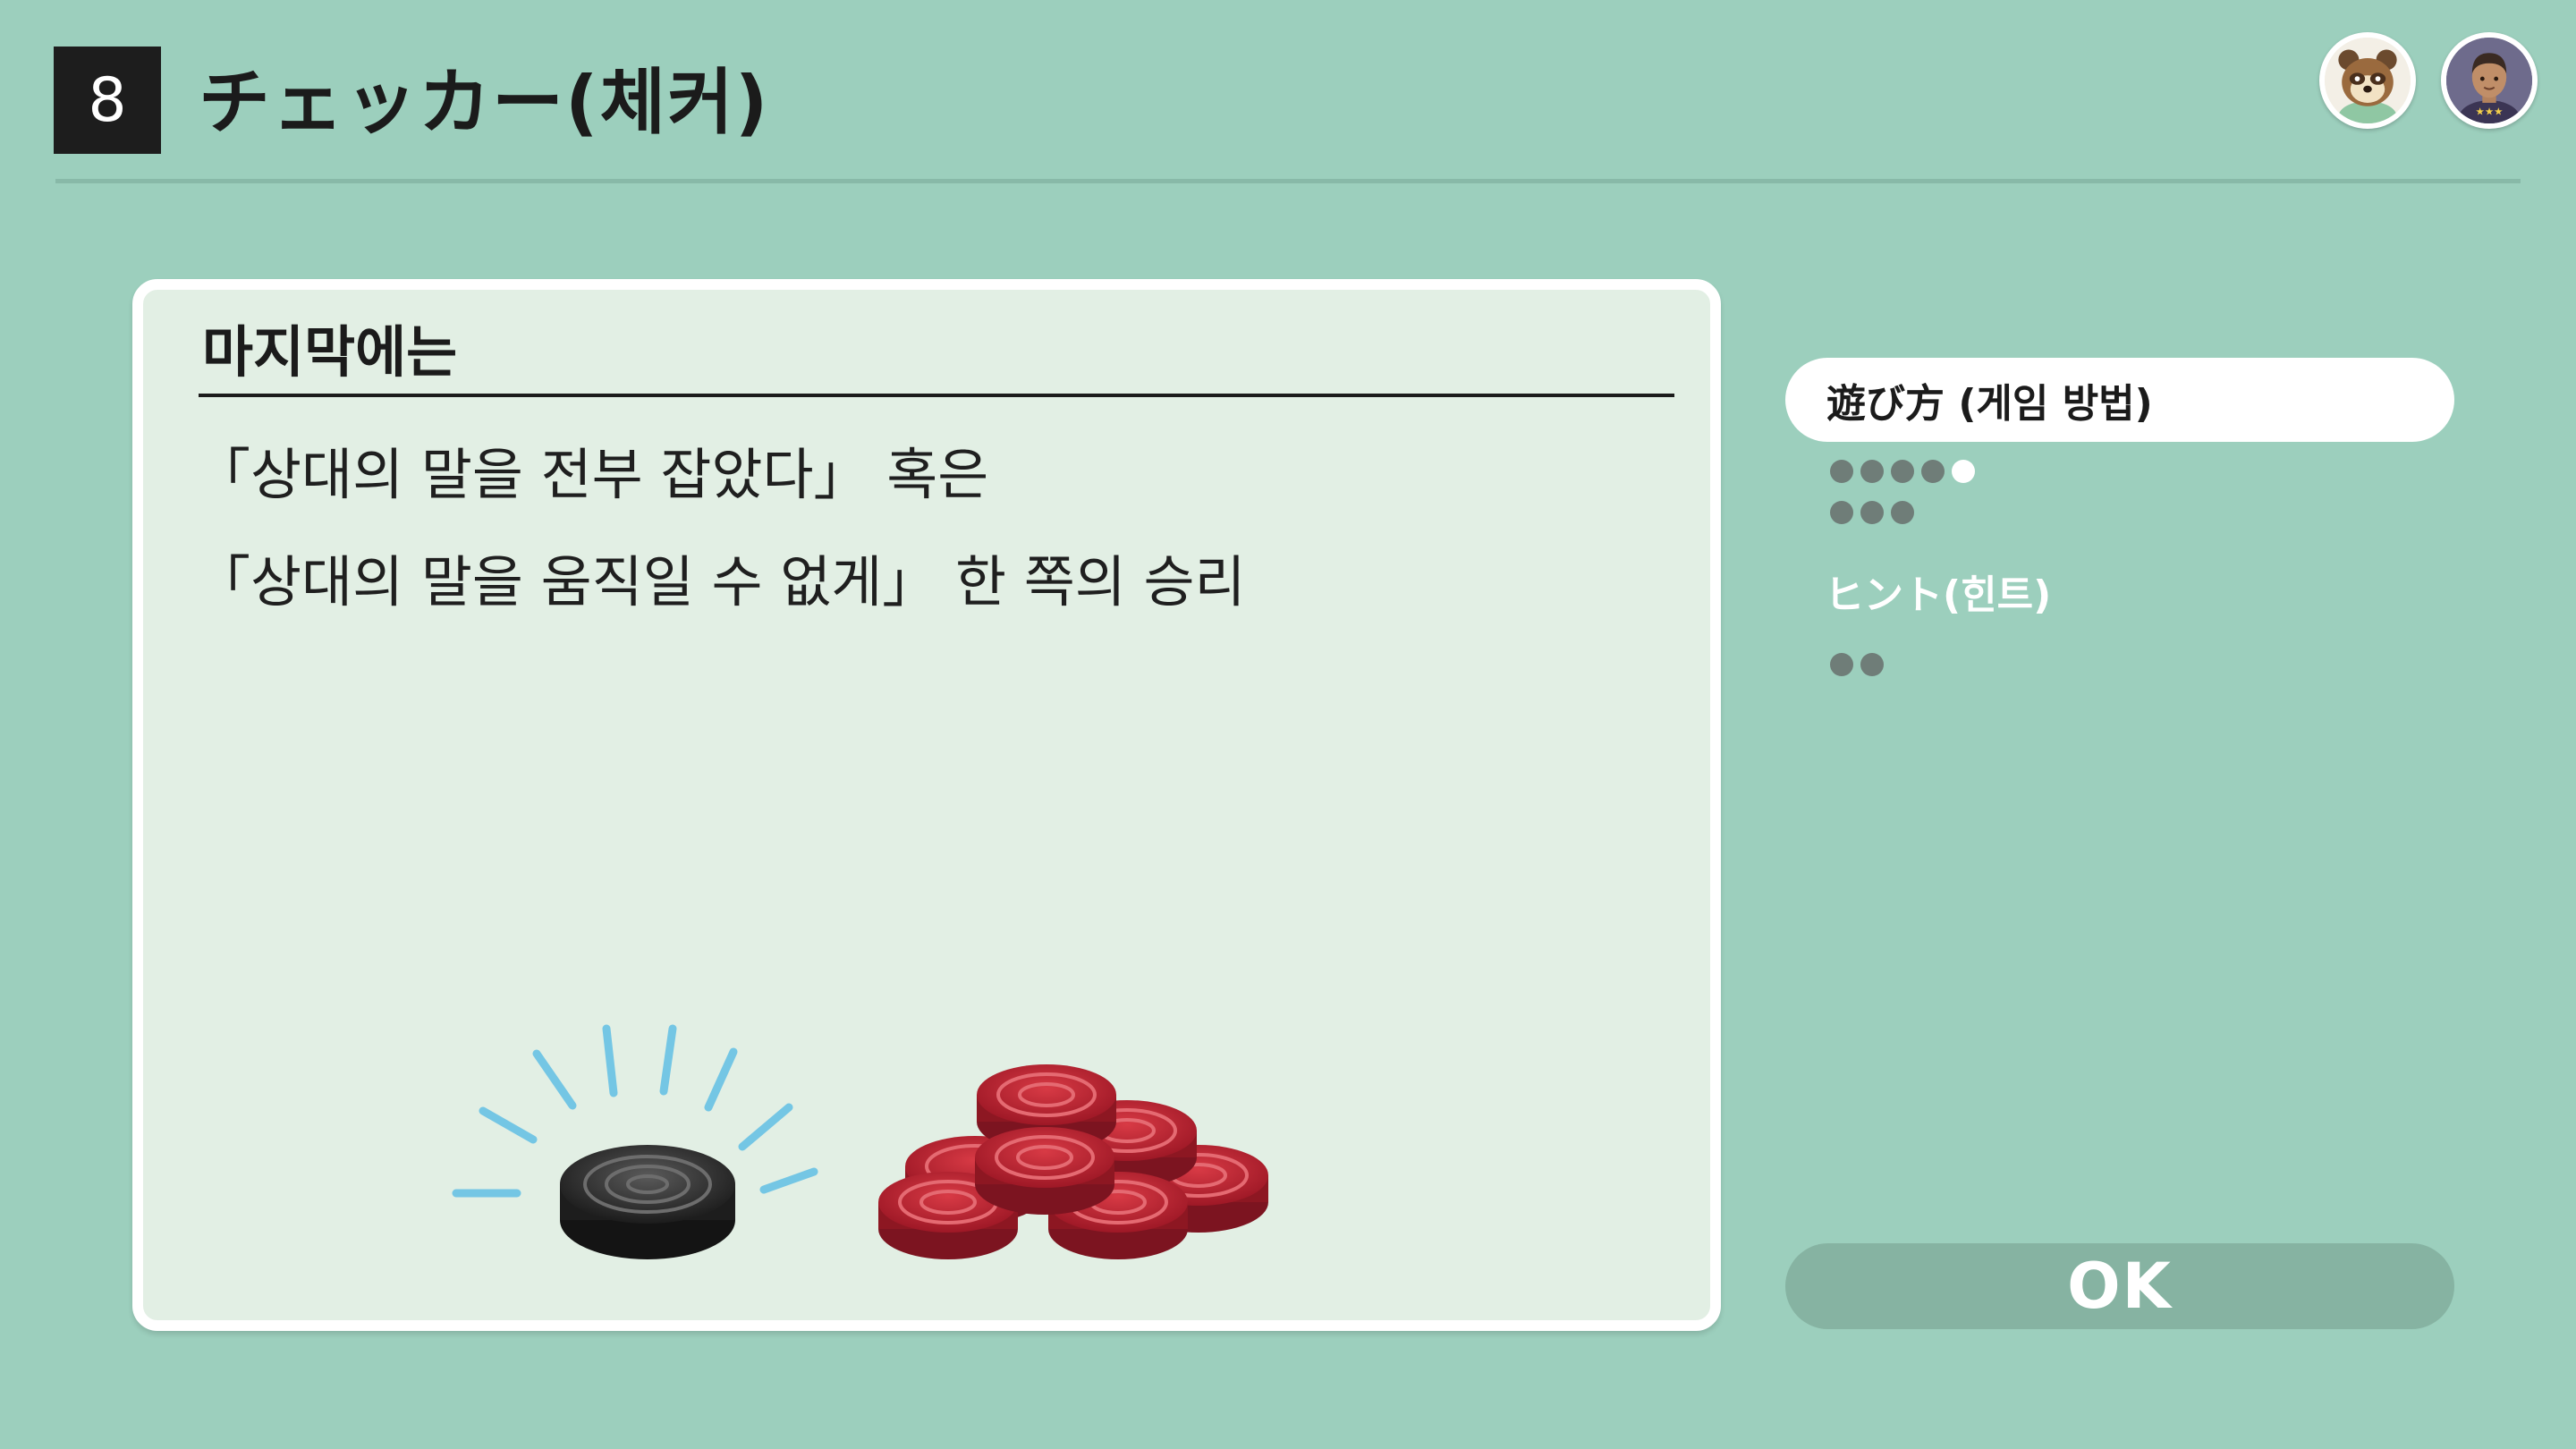 This screenshot has height=1449, width=2576. I want to click on ok-button: OK, so click(2119, 1286).